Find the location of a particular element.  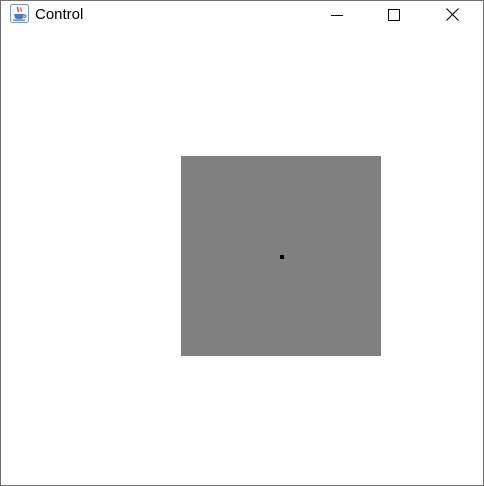

center-dot is located at coordinates (282, 257).